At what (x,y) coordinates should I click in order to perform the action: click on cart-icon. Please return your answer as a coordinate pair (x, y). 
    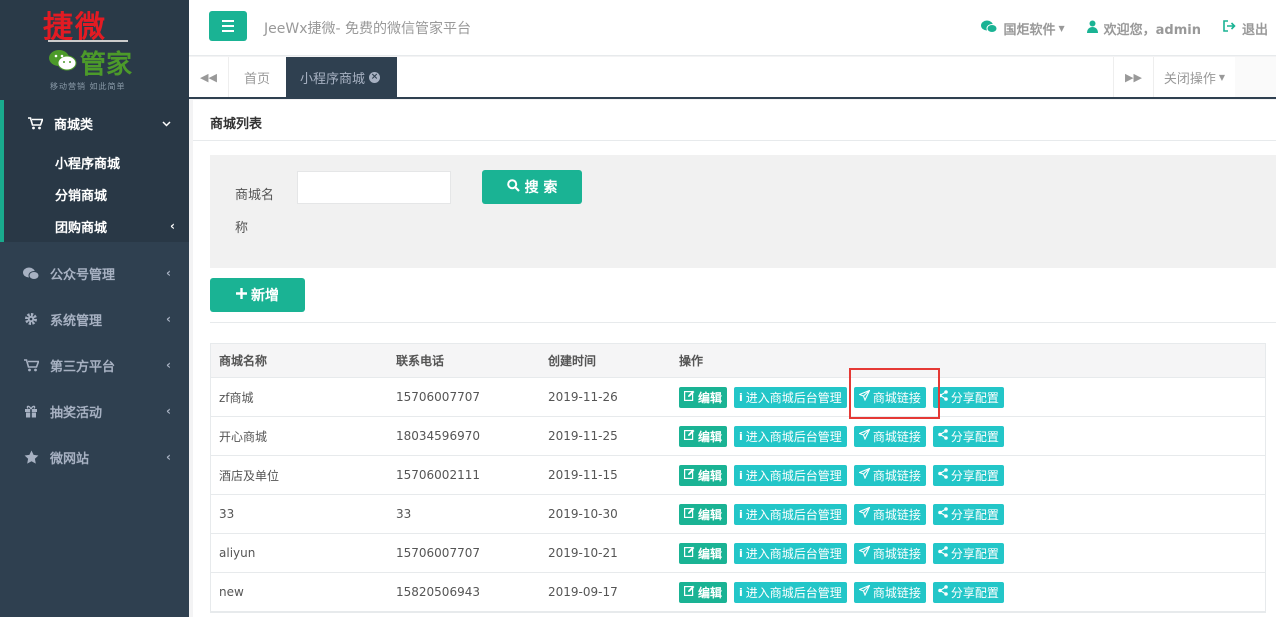
    Looking at the image, I should click on (31, 365).